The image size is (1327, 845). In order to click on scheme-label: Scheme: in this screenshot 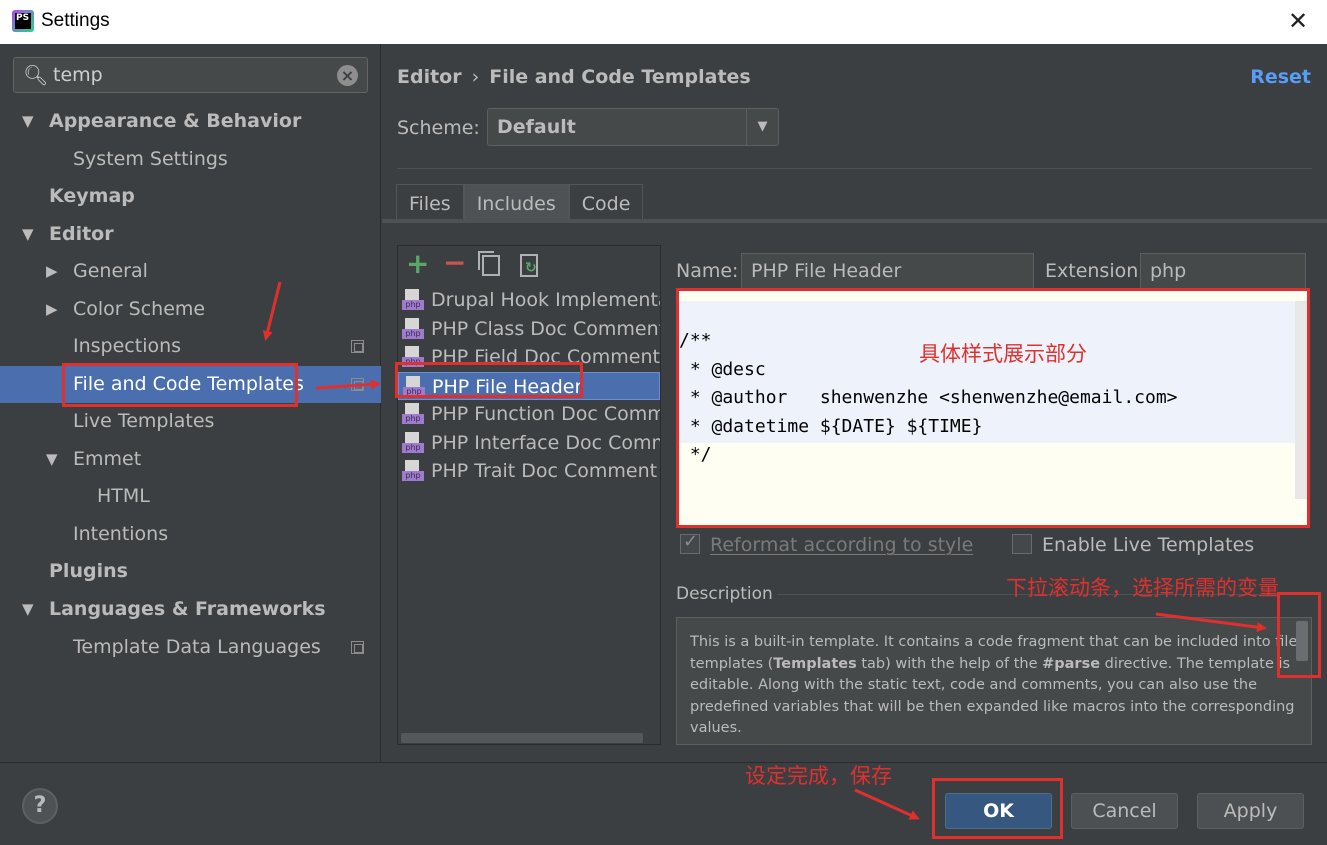, I will do `click(438, 128)`.